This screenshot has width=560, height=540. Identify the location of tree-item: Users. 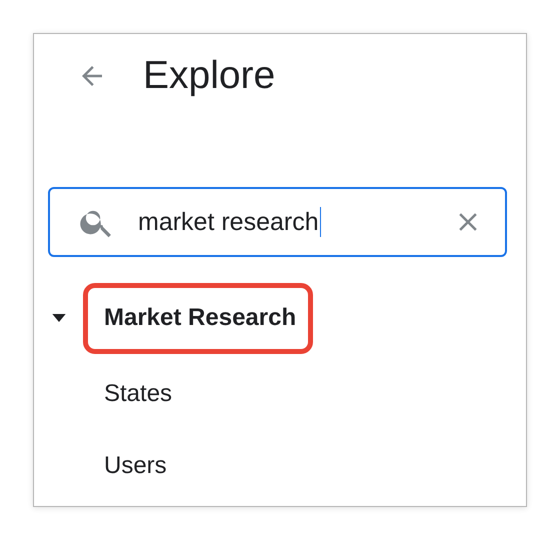
(135, 466).